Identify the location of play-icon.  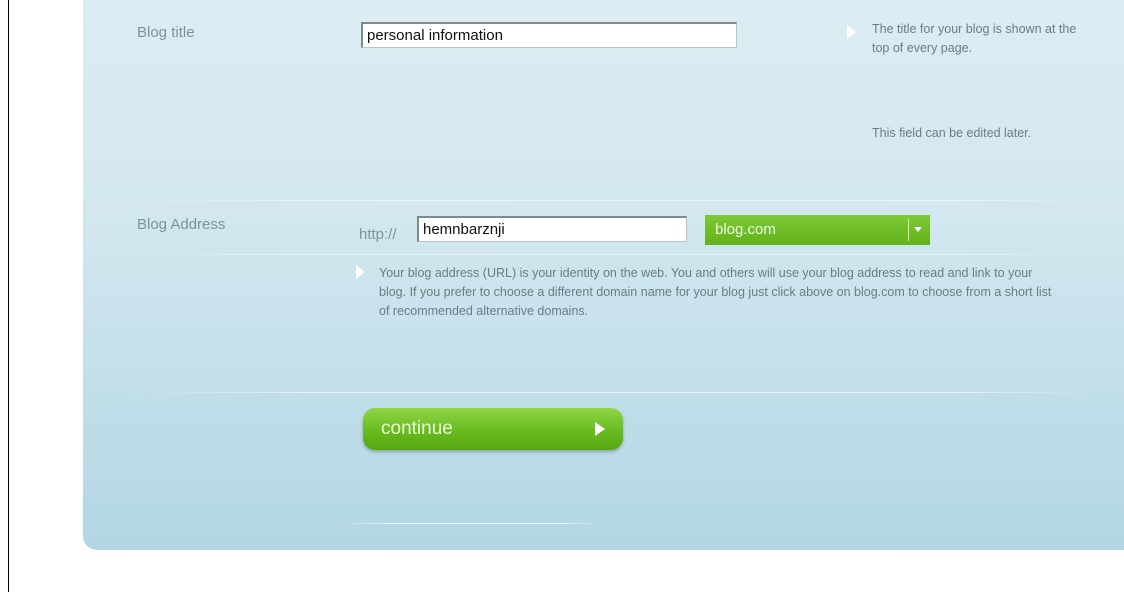
(600, 429).